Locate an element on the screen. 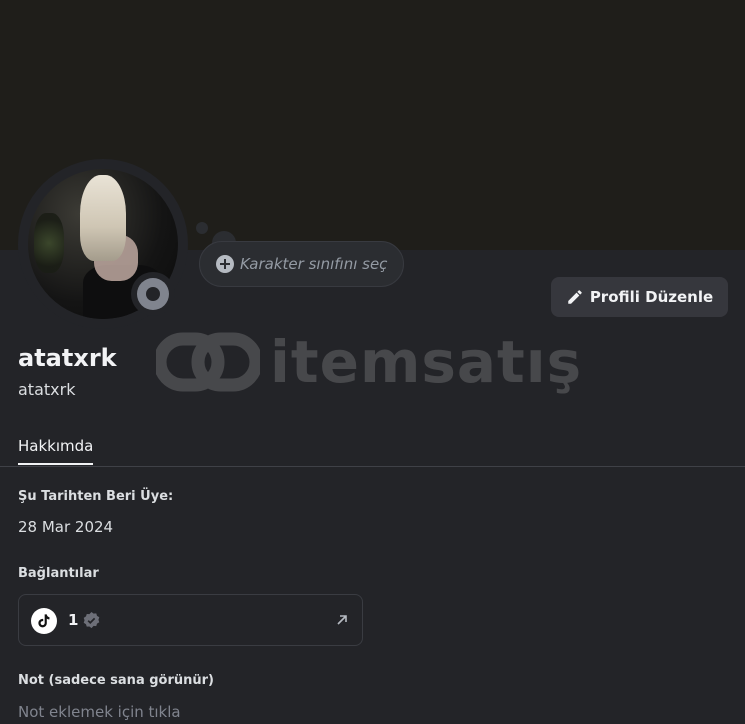  offline-status-icon is located at coordinates (153, 294).